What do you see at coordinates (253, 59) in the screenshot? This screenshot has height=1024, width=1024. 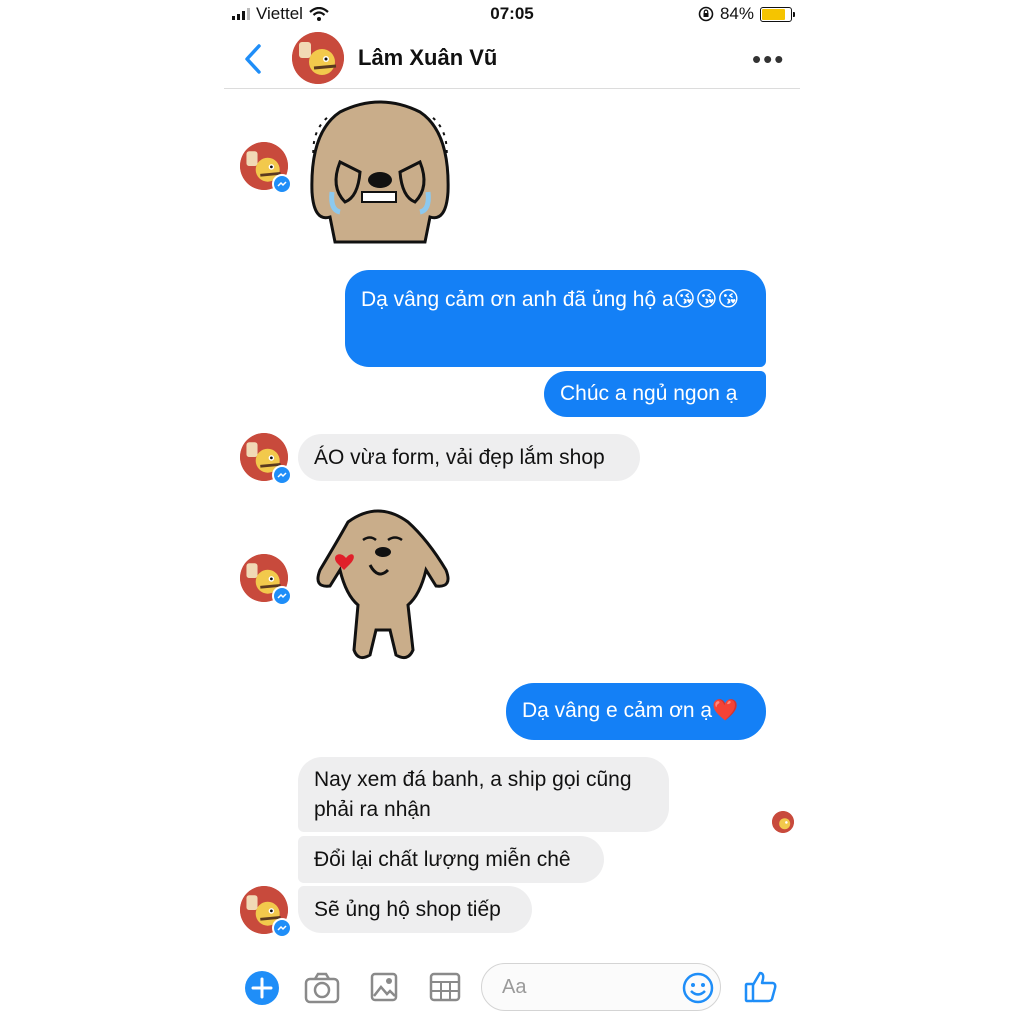 I see `back-chevron-icon` at bounding box center [253, 59].